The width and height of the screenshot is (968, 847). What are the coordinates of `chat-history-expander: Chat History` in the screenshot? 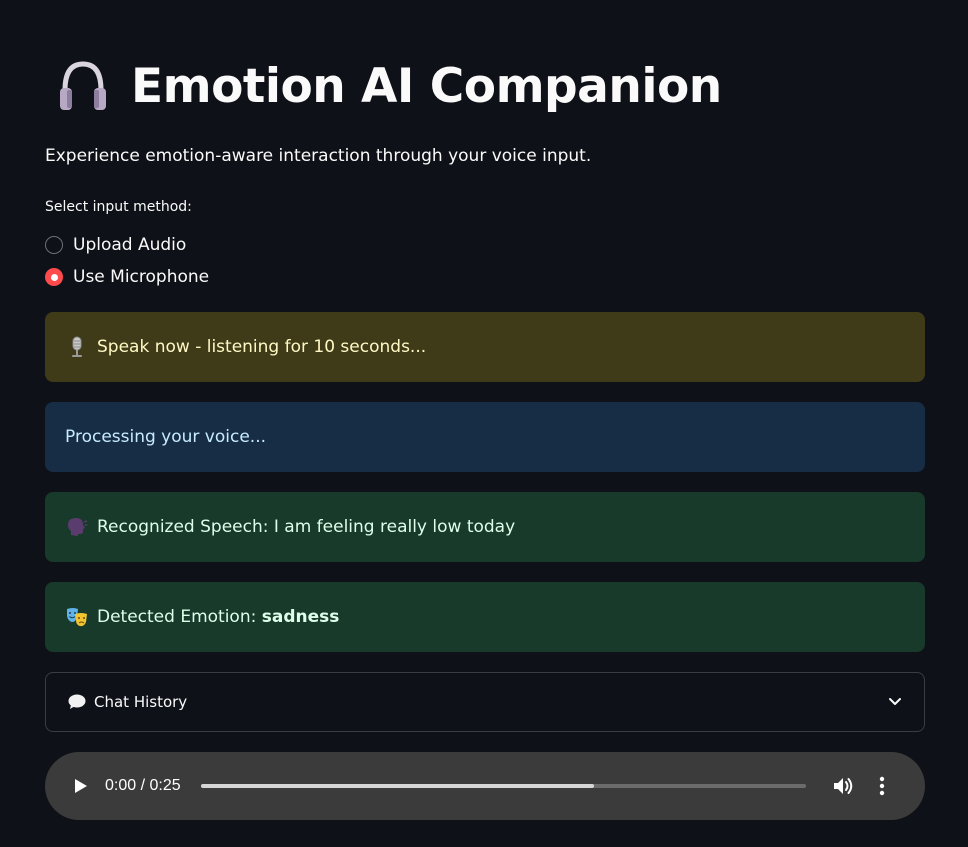 It's located at (485, 702).